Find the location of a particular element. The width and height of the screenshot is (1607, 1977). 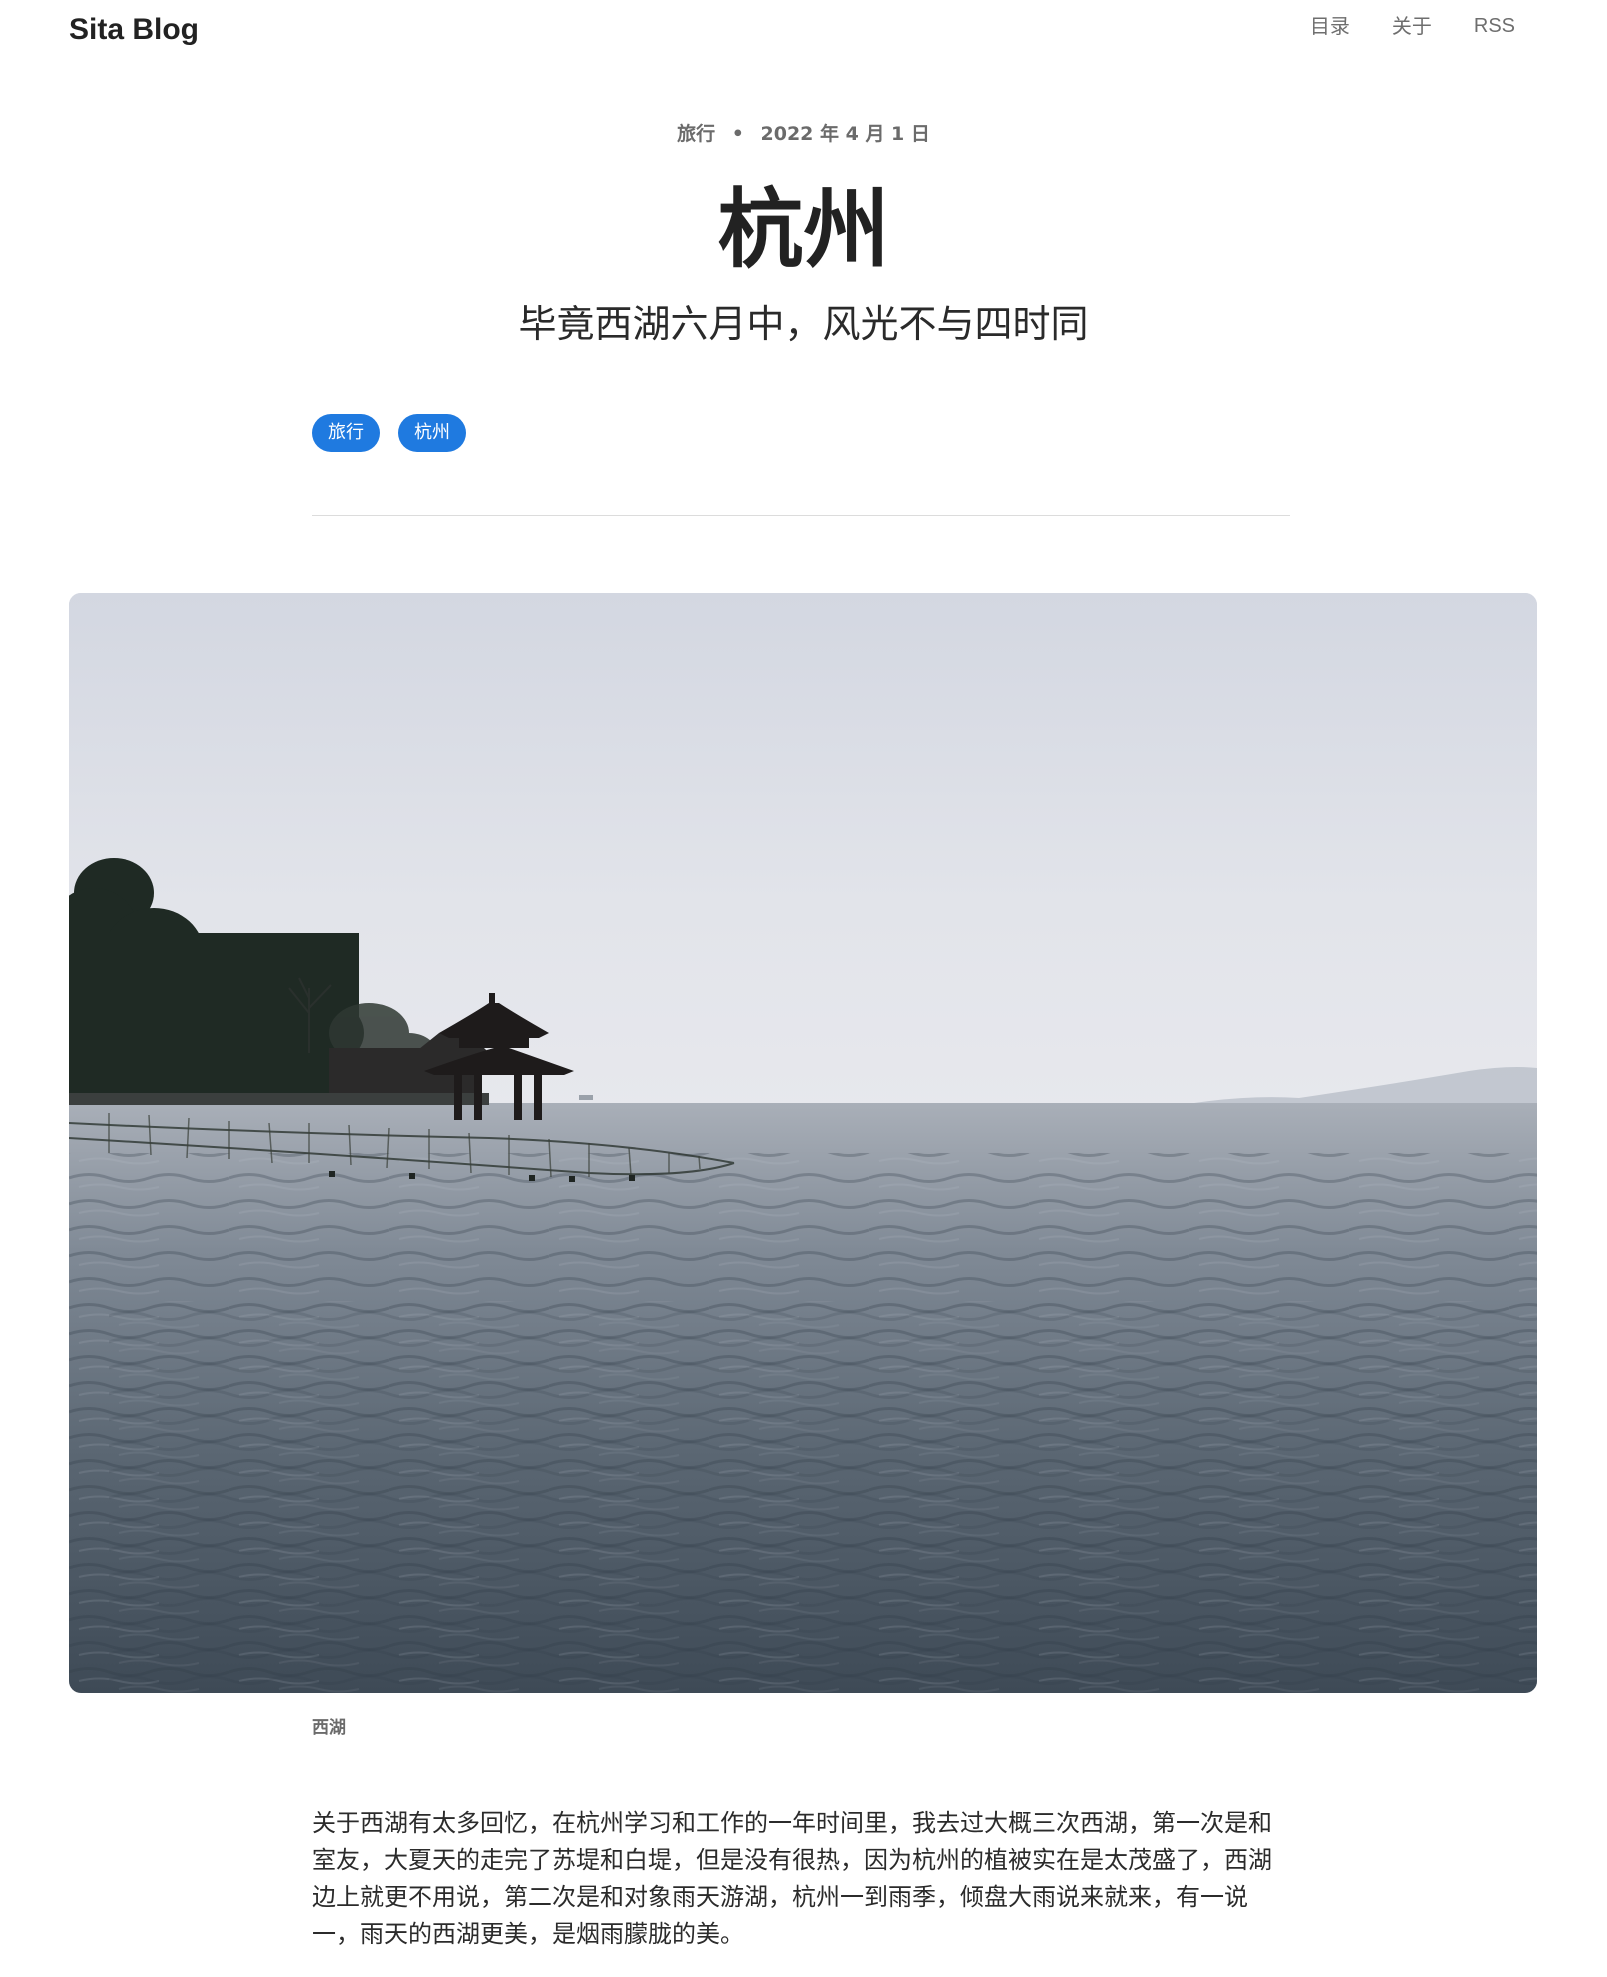

nav-link-rss: RSS is located at coordinates (1494, 26).